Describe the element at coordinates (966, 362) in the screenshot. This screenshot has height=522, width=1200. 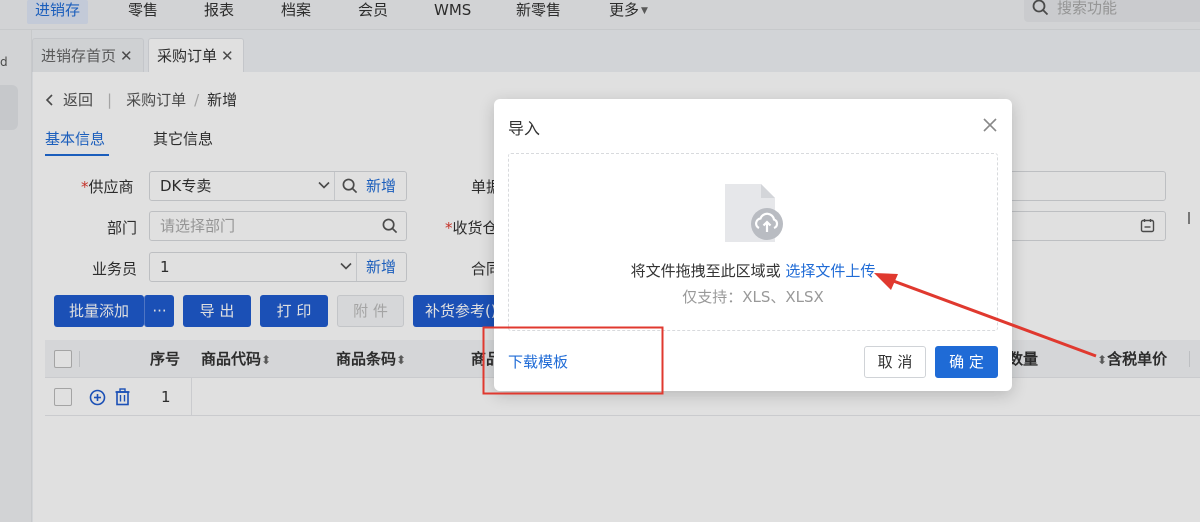
I see `confirm-button: 确 定` at that location.